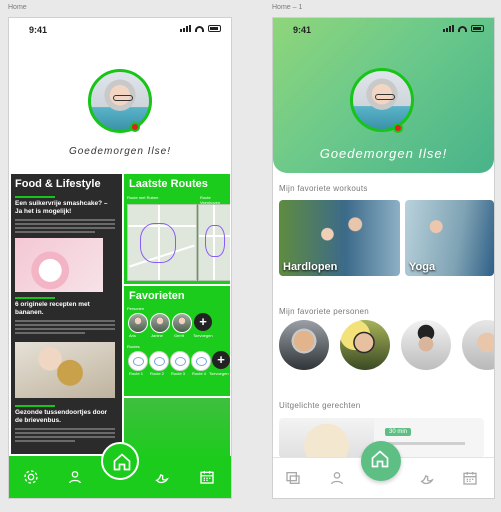  What do you see at coordinates (287, 7) in the screenshot?
I see `frame-label-home-1: Home – 1` at bounding box center [287, 7].